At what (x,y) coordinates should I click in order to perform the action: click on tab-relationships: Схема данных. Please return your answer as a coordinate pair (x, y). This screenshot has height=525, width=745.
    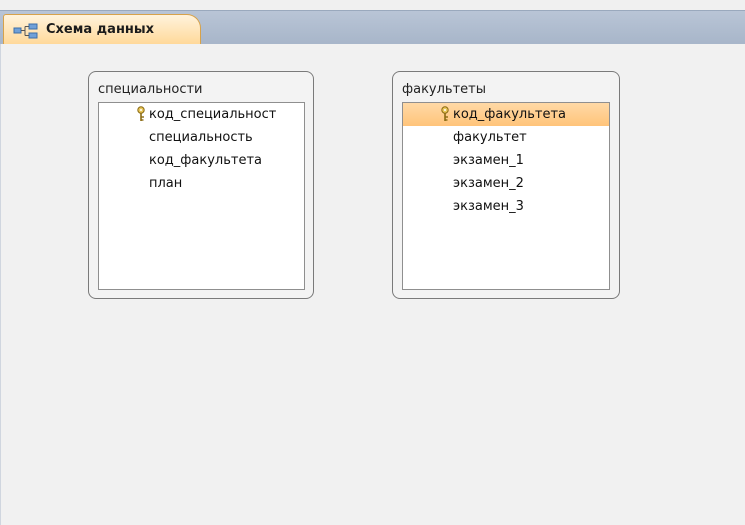
    Looking at the image, I should click on (102, 29).